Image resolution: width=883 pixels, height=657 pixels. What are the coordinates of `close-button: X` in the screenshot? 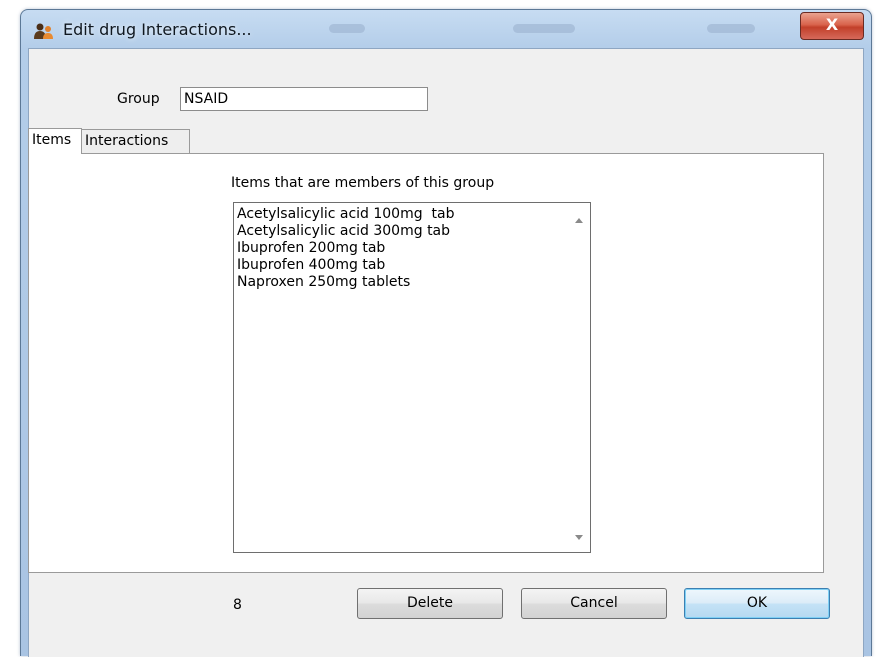 It's located at (832, 26).